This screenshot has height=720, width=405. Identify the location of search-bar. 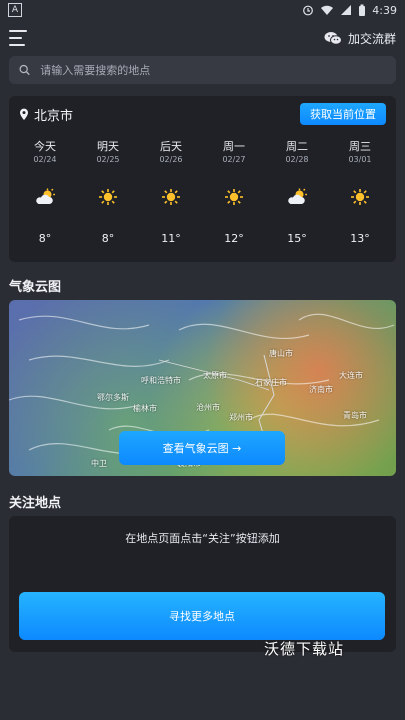
(202, 70).